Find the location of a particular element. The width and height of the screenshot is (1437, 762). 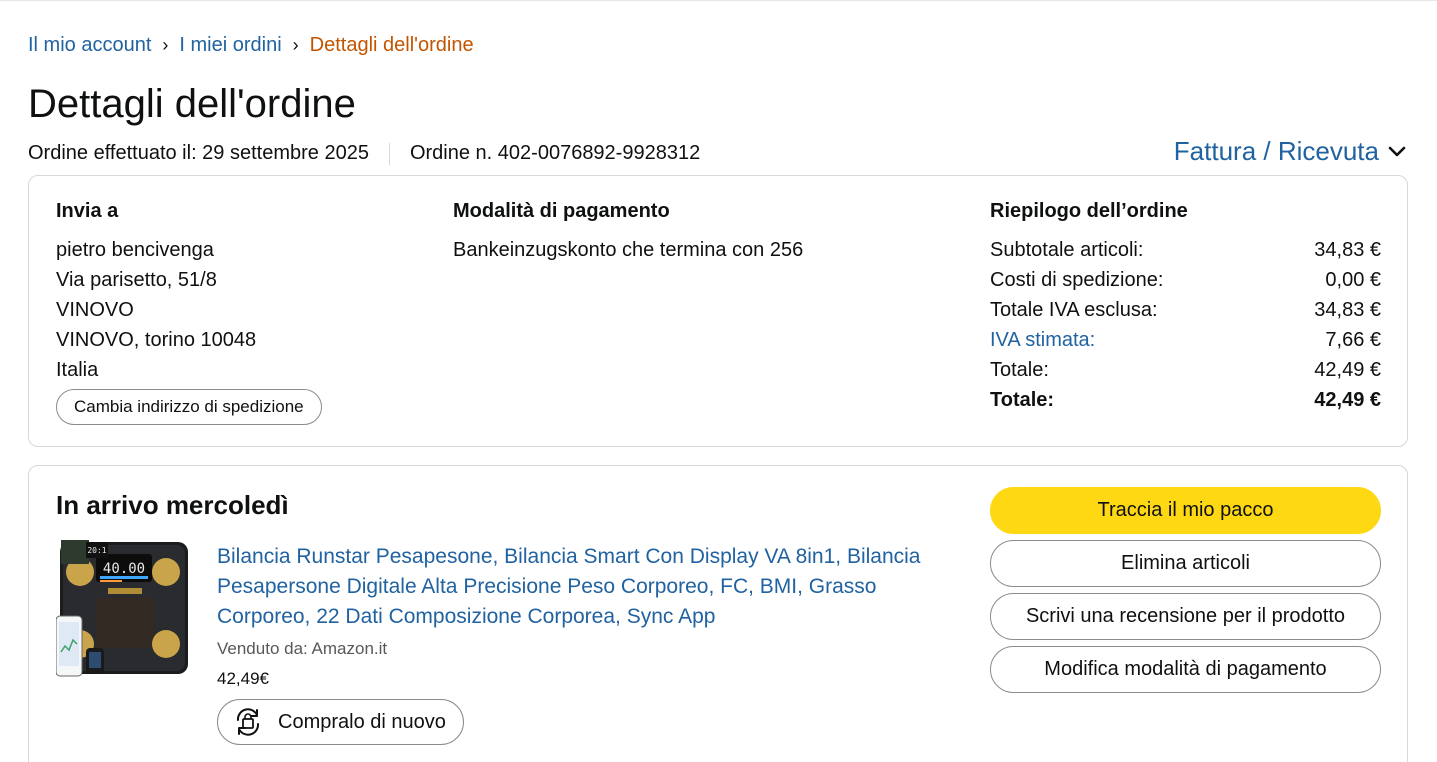

summary-heading: Riepilogo dell’ordine is located at coordinates (1089, 211).